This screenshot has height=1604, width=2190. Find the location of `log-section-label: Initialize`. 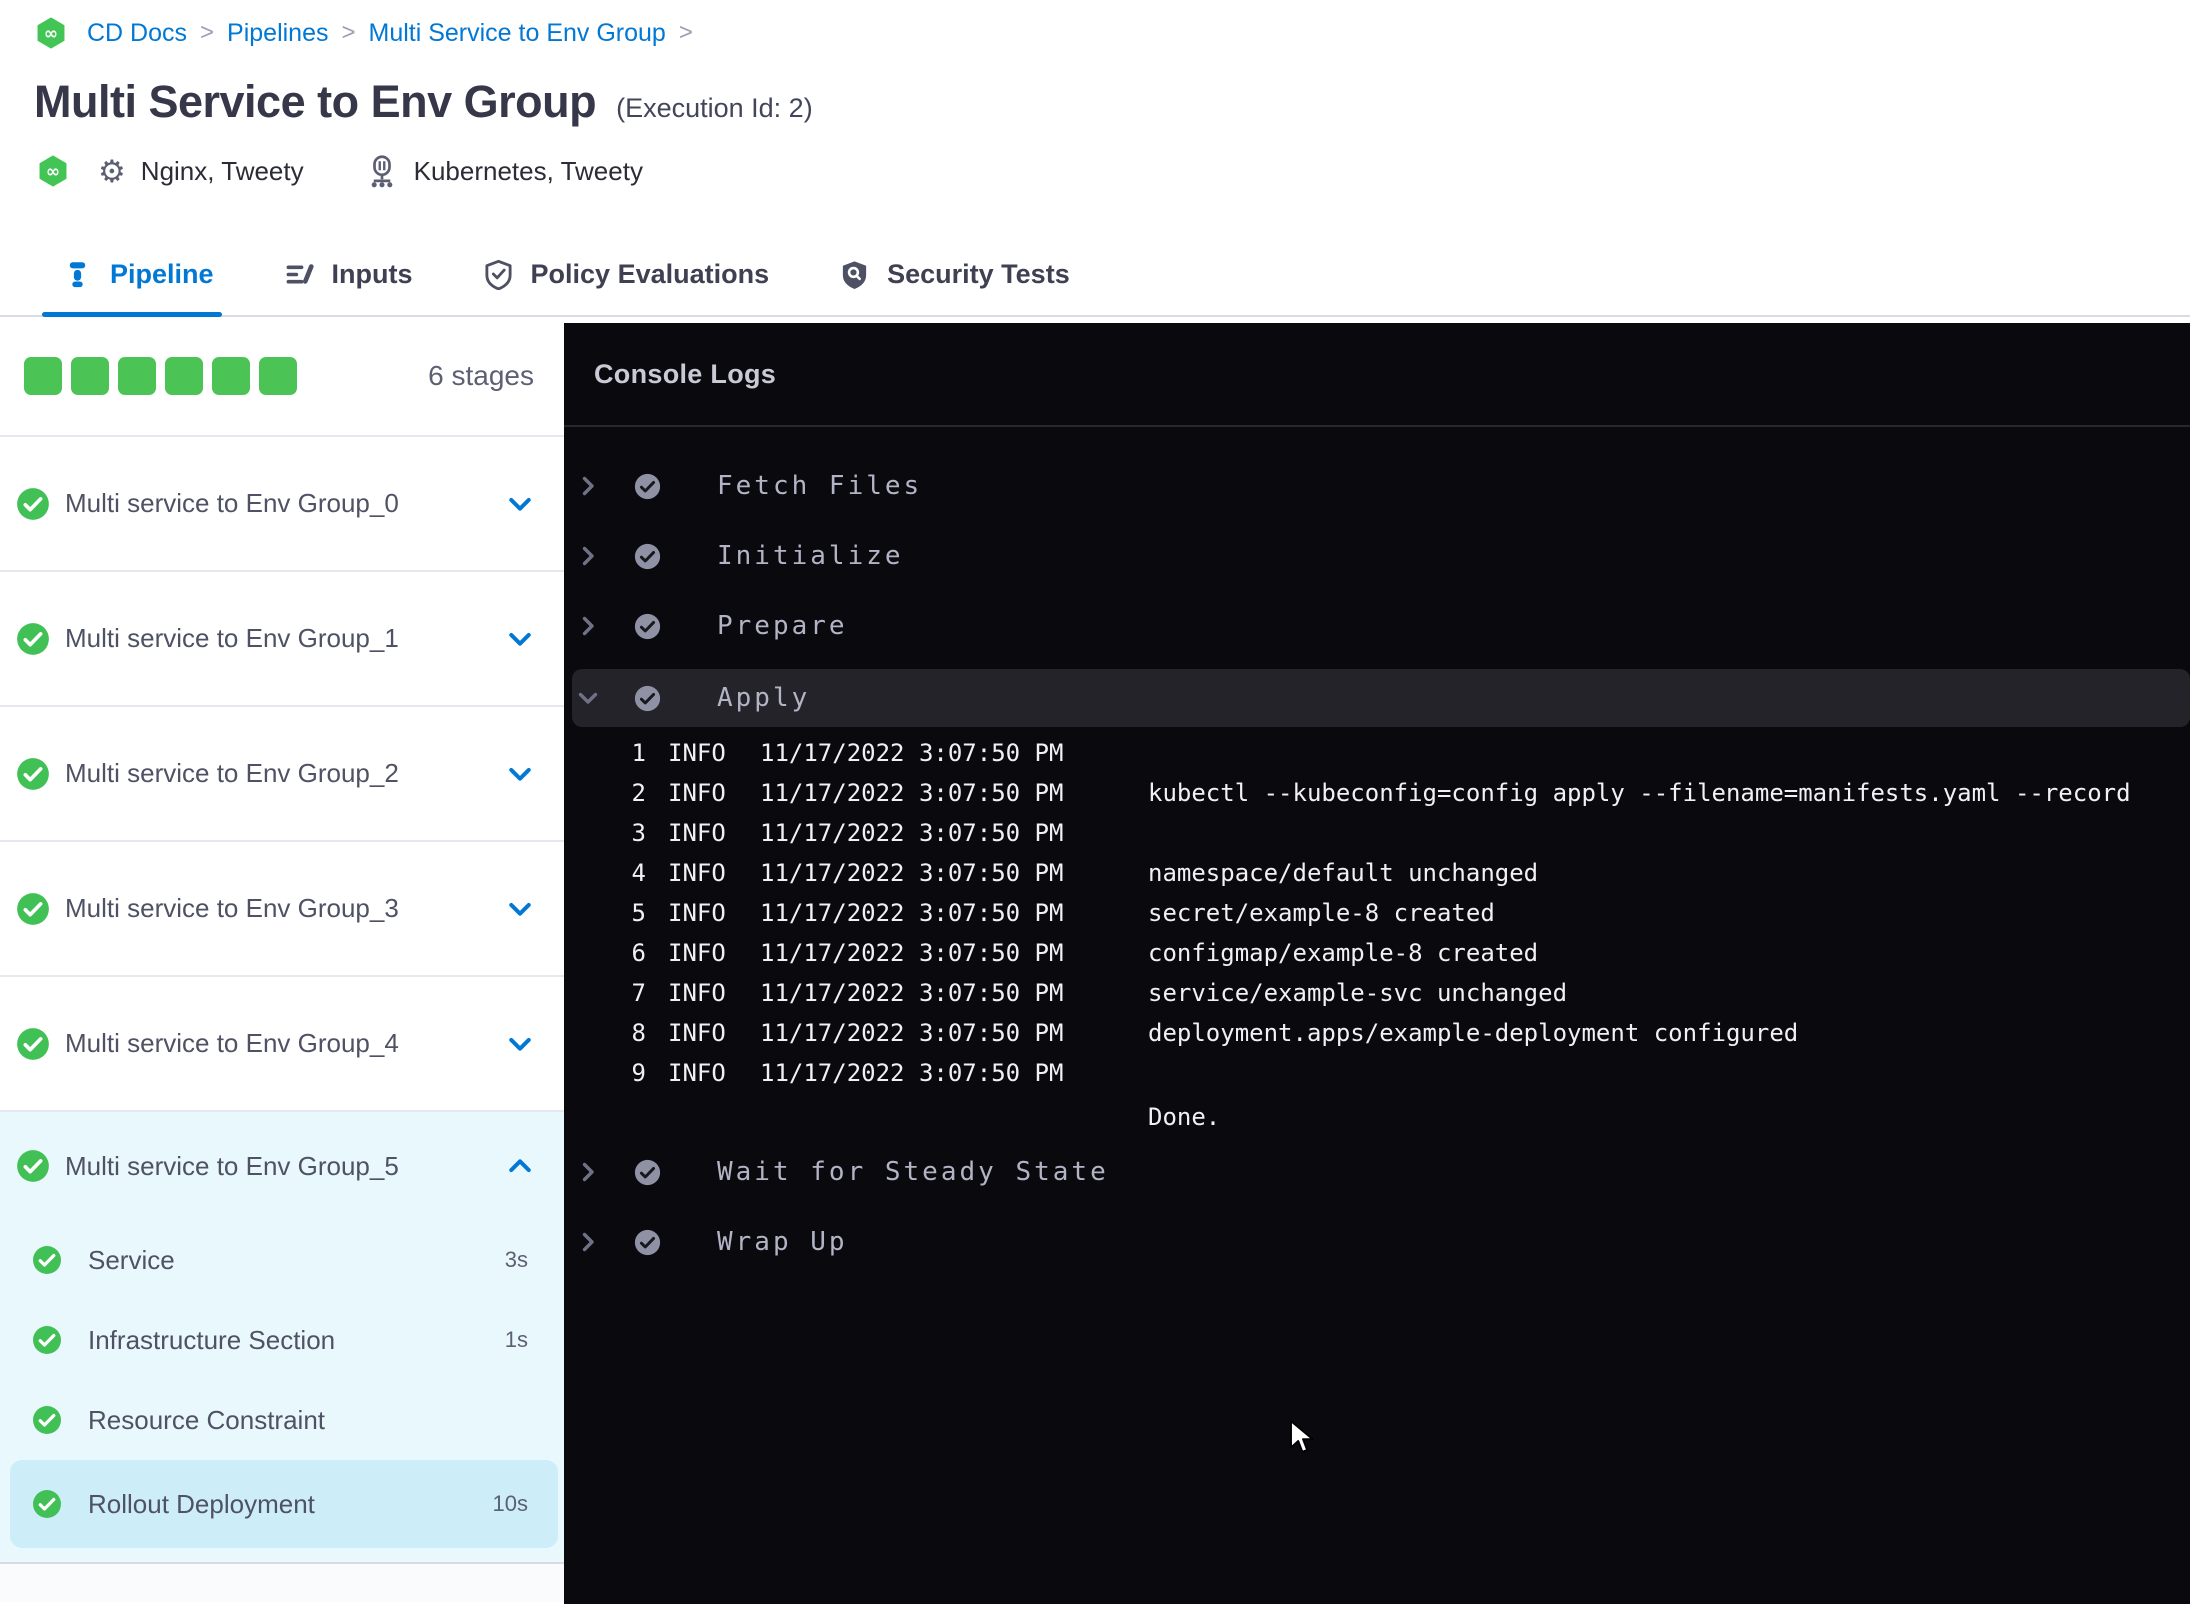

log-section-label: Initialize is located at coordinates (810, 556).